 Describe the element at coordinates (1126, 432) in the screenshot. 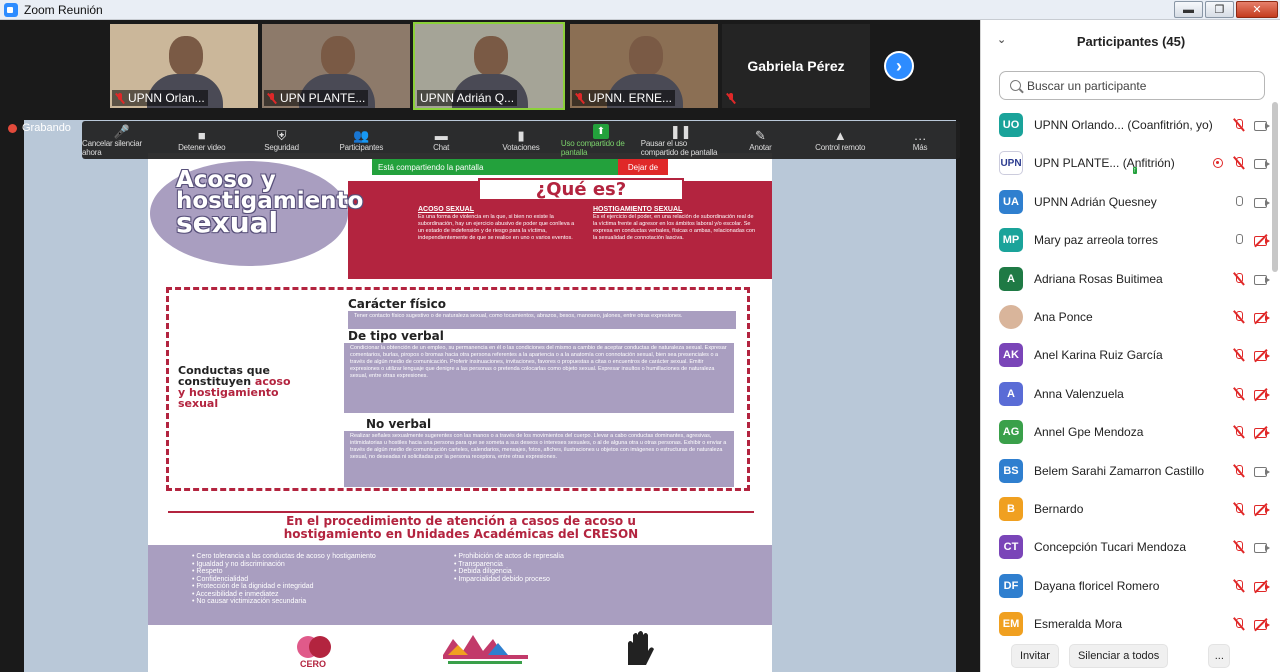

I see `participant-row: AG Annel Gpe Mendoza` at that location.